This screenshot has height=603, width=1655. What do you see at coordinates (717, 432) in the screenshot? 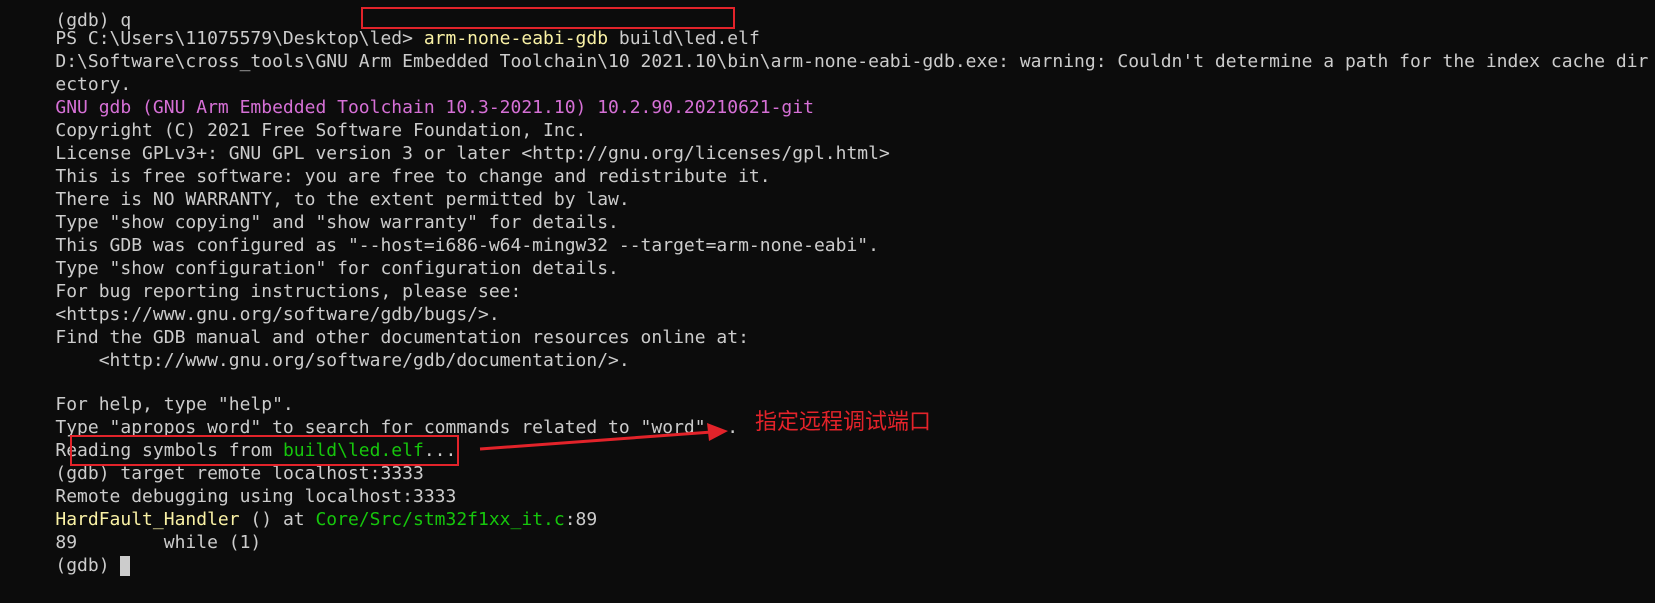
I see `arrow-head` at bounding box center [717, 432].